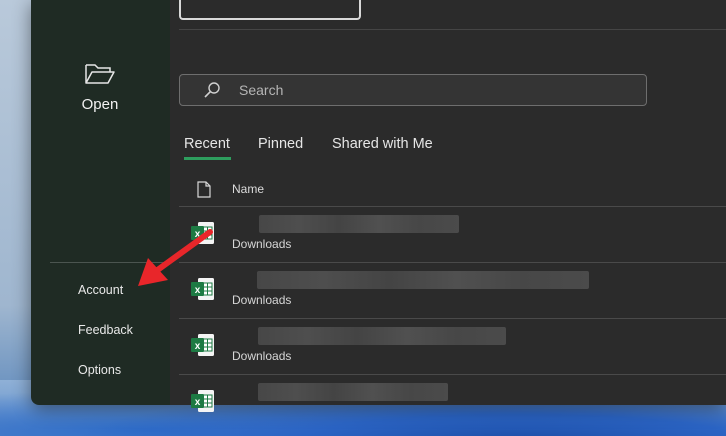  I want to click on file-list-header: Name, so click(452, 191).